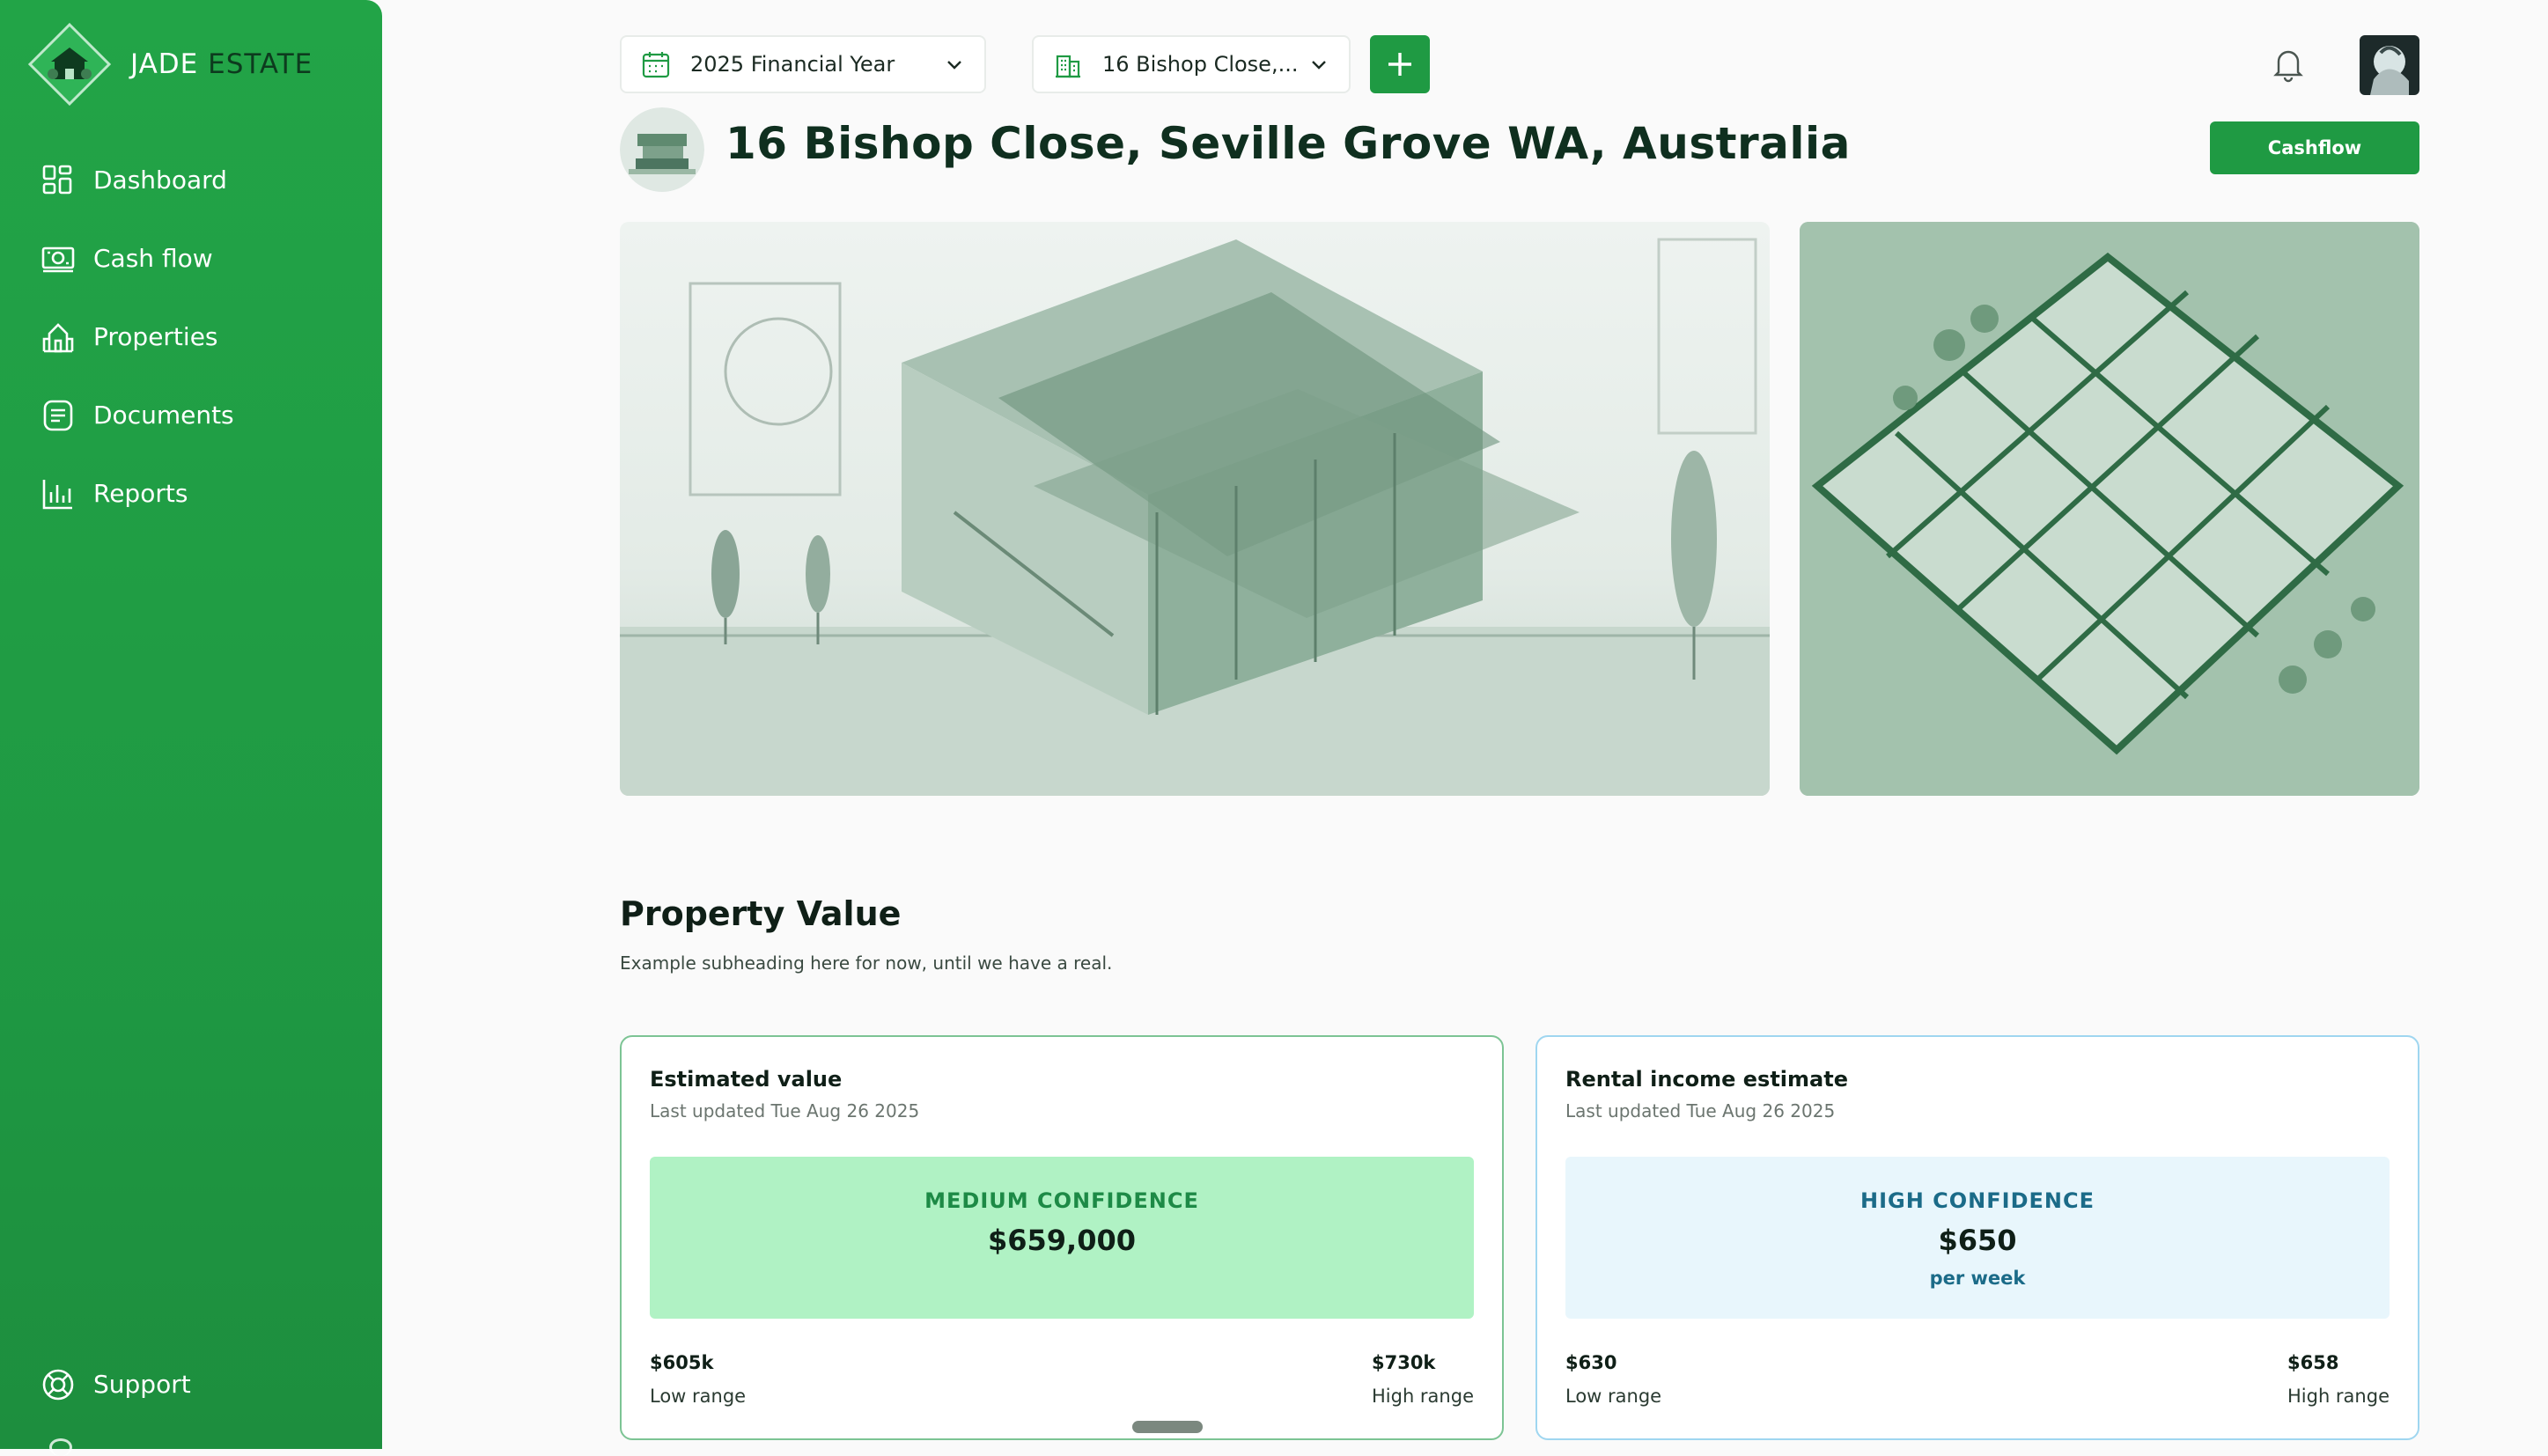 The image size is (2548, 1456). What do you see at coordinates (1068, 66) in the screenshot?
I see `building-icon` at bounding box center [1068, 66].